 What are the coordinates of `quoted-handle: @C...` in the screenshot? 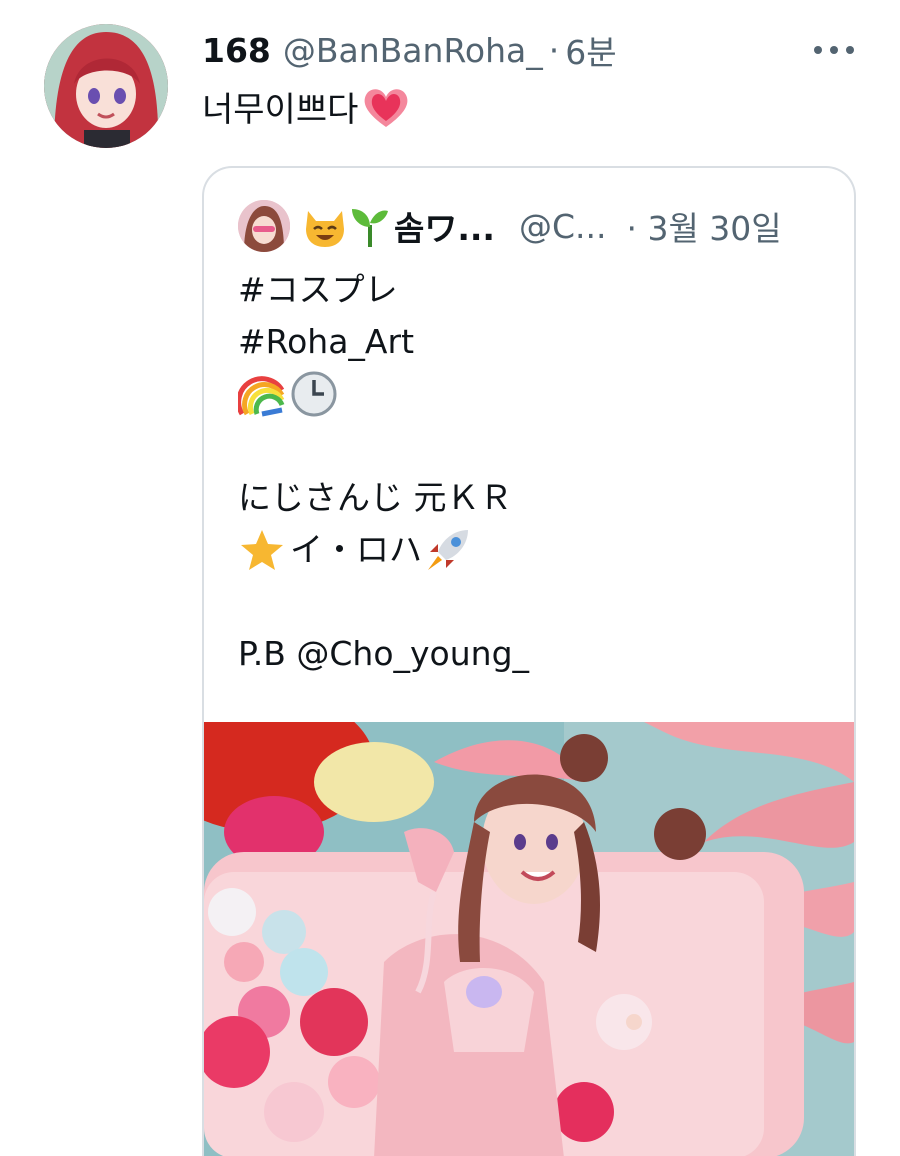 It's located at (563, 226).